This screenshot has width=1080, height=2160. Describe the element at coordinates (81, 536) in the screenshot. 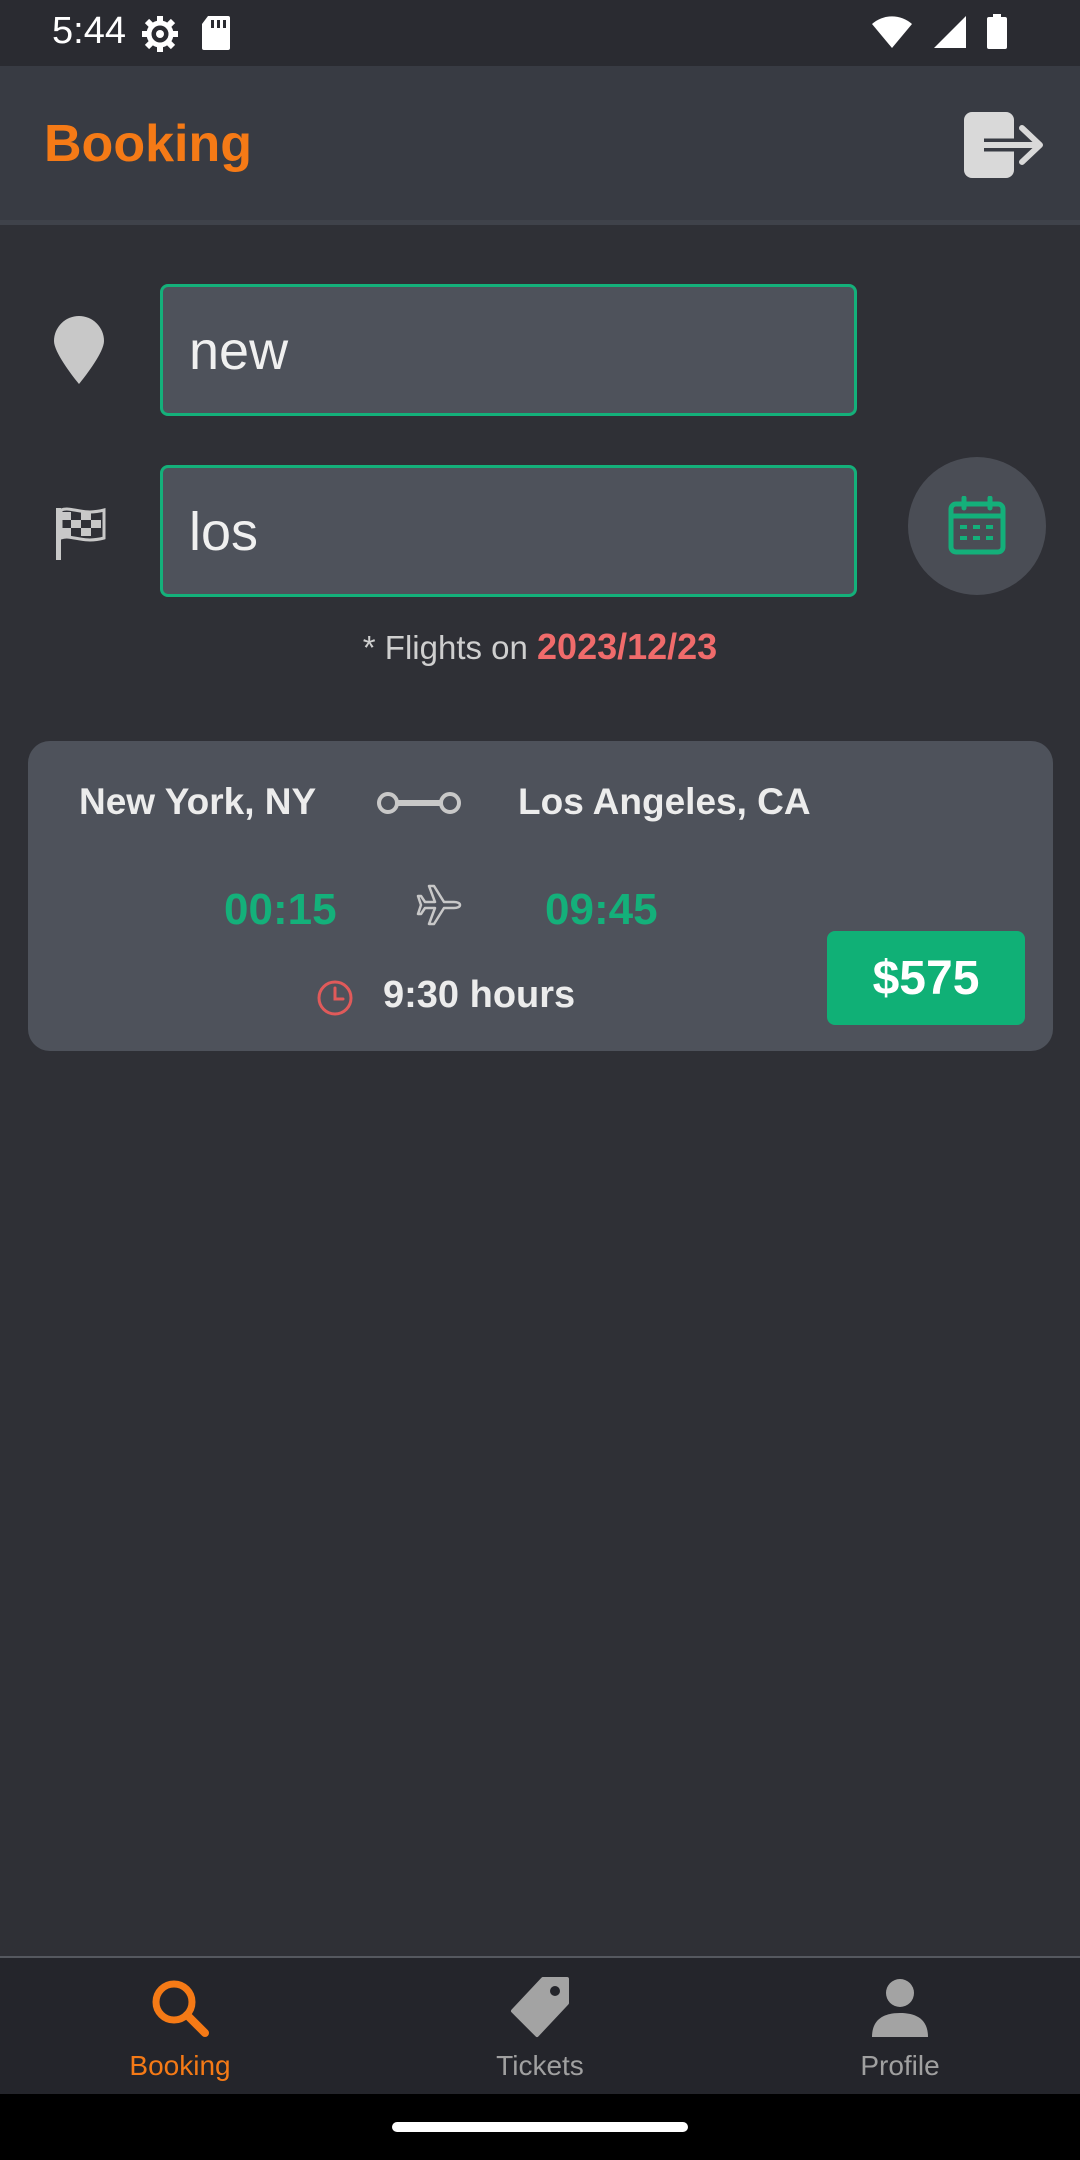

I see `checkered-flag-icon` at that location.